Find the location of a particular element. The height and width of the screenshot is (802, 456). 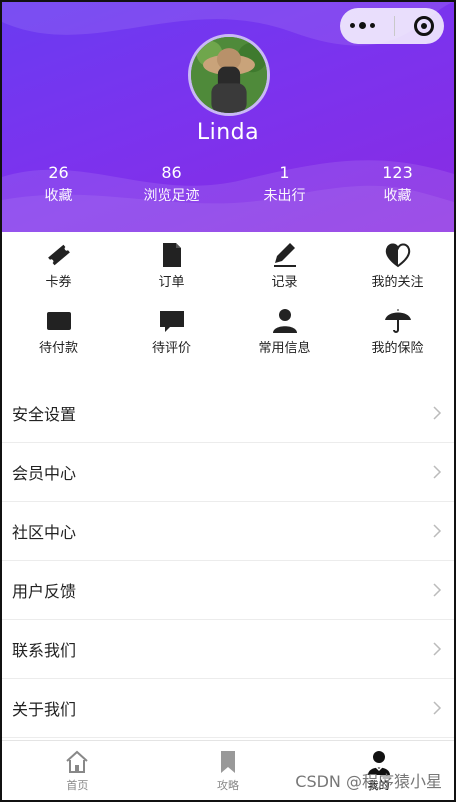

shortcut-grid: 卡券 订单 记录 我的关注 待付款 待评价 常用信息 我的保险 is located at coordinates (228, 299).